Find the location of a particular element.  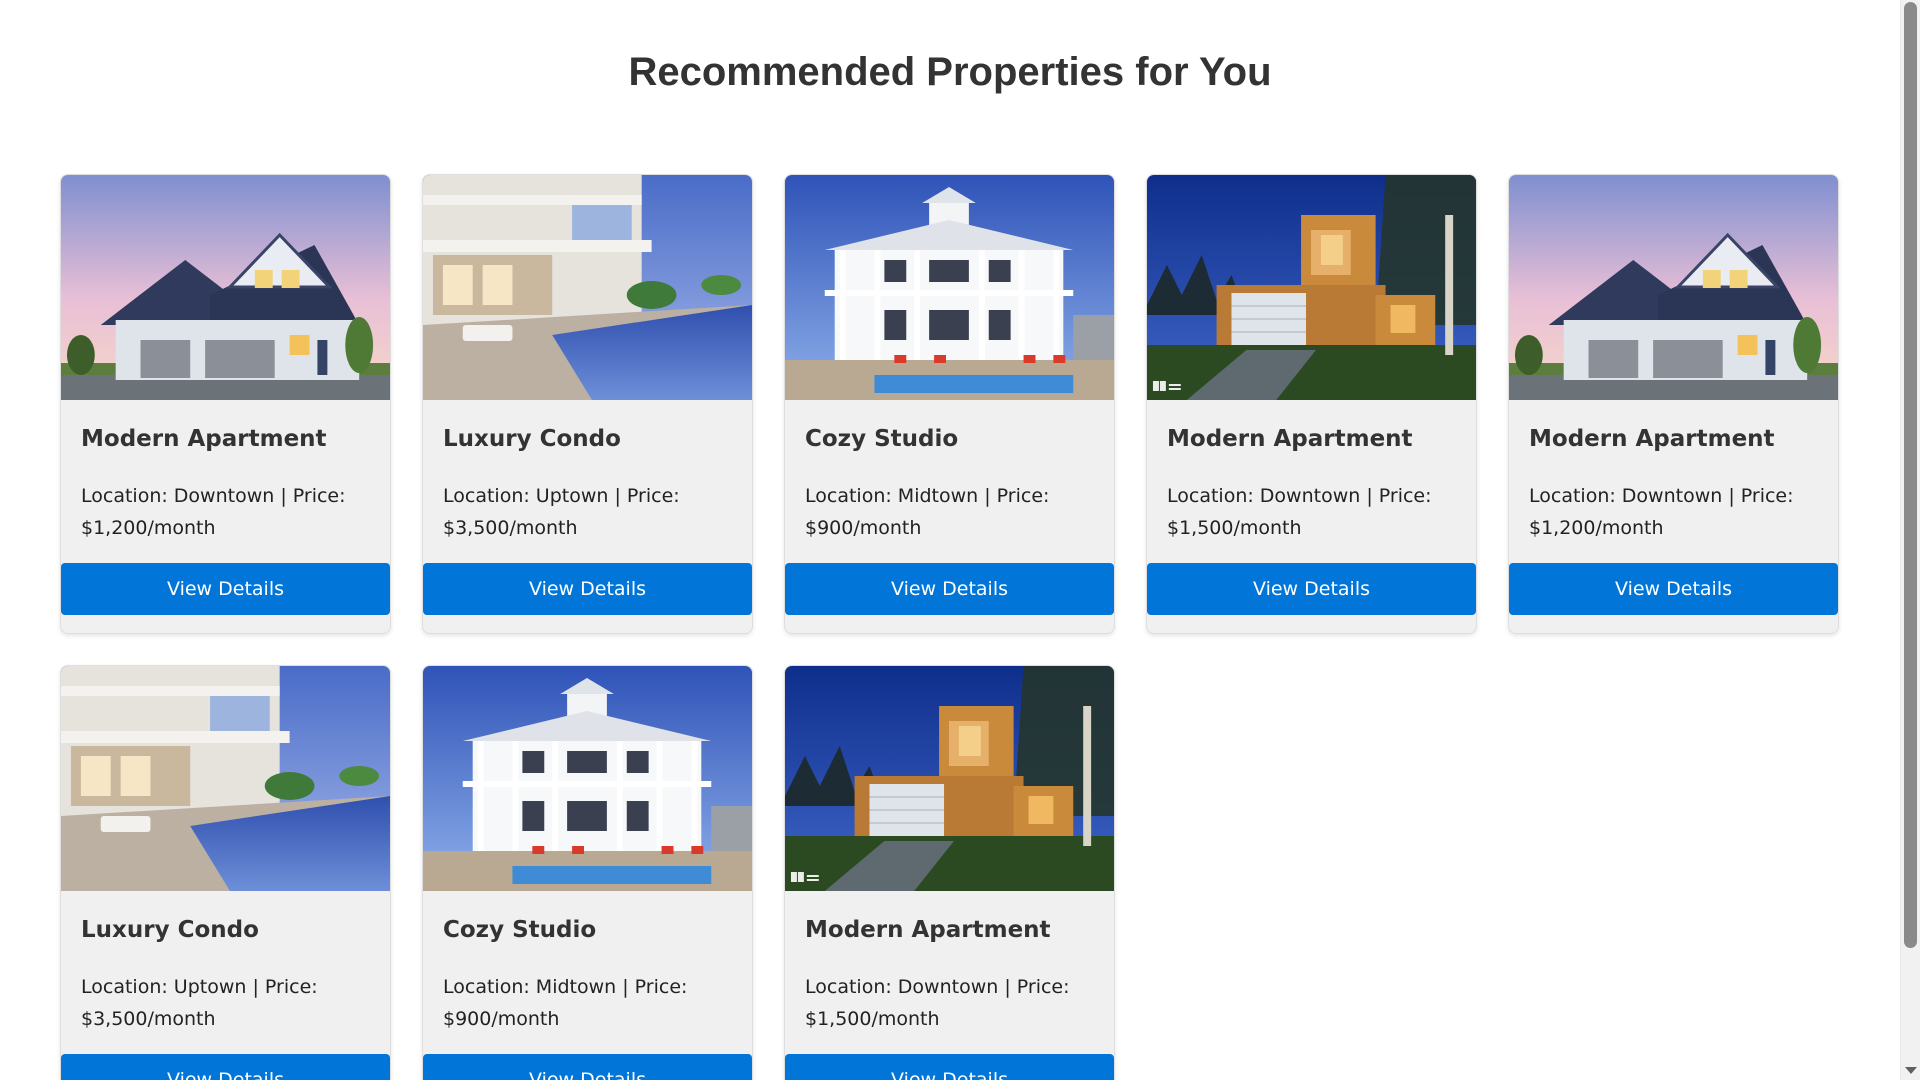

scrollbar-thumb is located at coordinates (1910, 475).